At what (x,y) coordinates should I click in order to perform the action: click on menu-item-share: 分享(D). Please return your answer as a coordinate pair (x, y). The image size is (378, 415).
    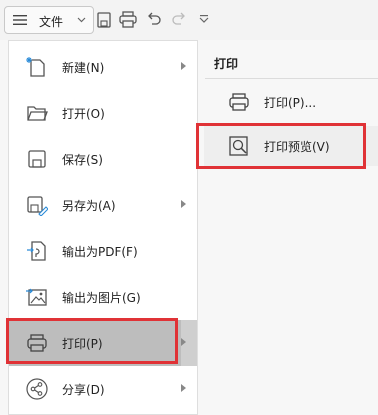
    Looking at the image, I should click on (103, 389).